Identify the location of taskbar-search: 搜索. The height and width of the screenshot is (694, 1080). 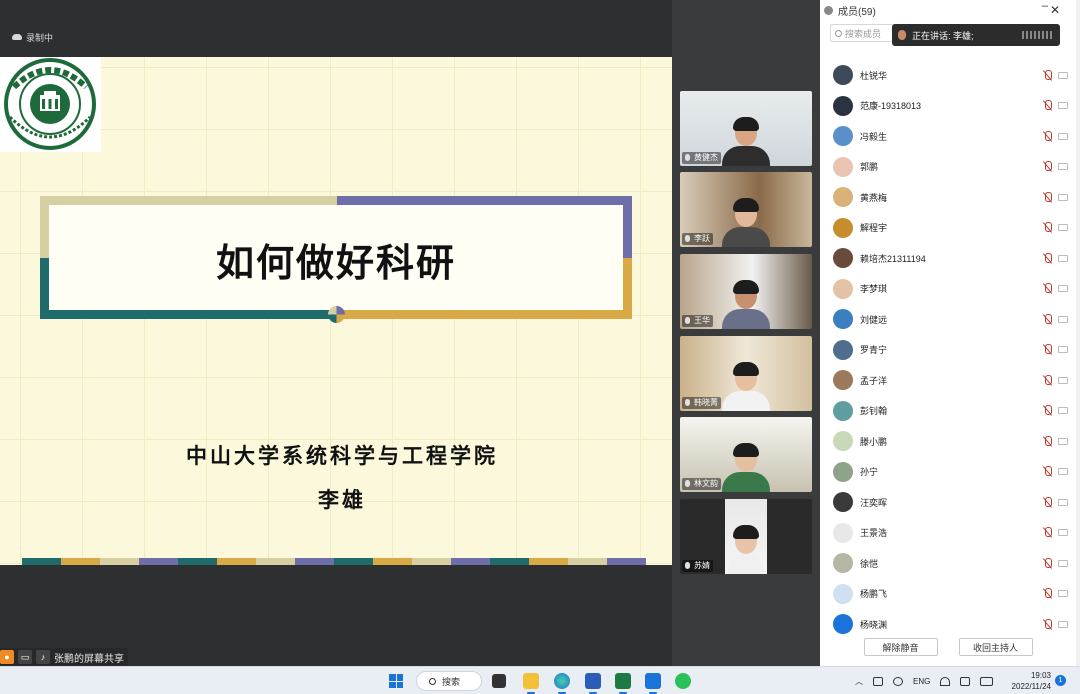
(449, 681).